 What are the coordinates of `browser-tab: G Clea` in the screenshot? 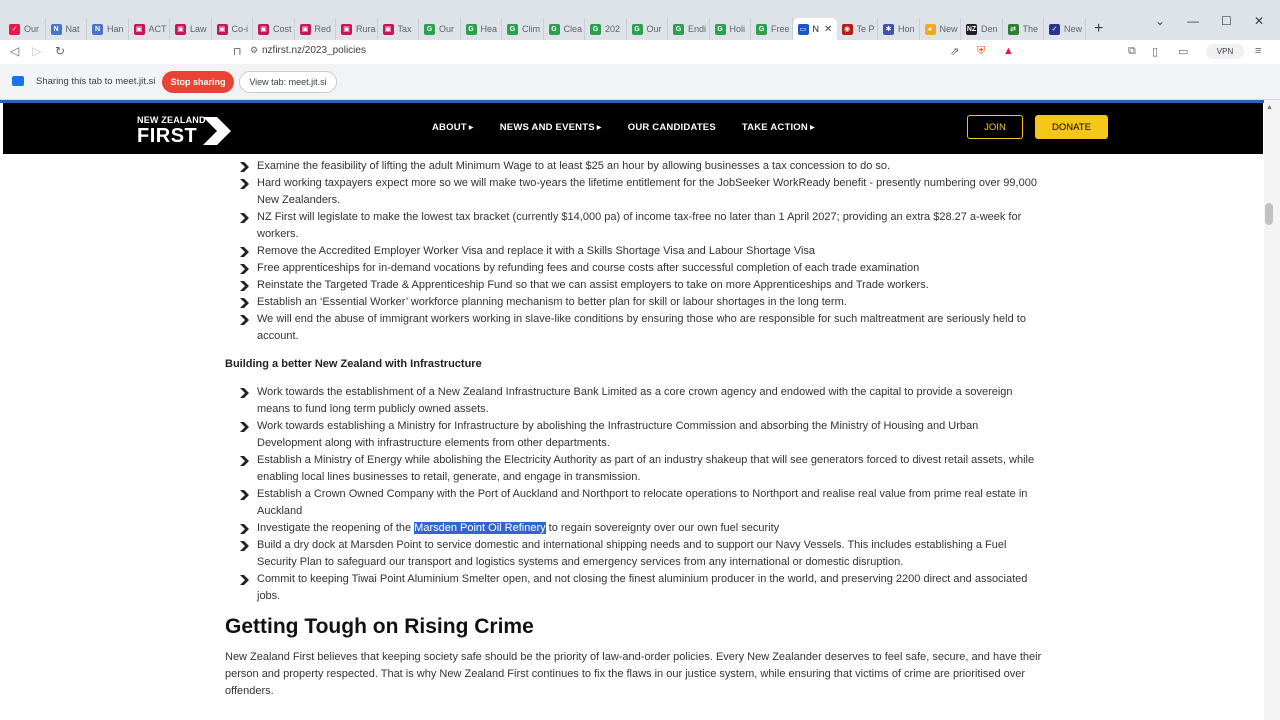 It's located at (564, 29).